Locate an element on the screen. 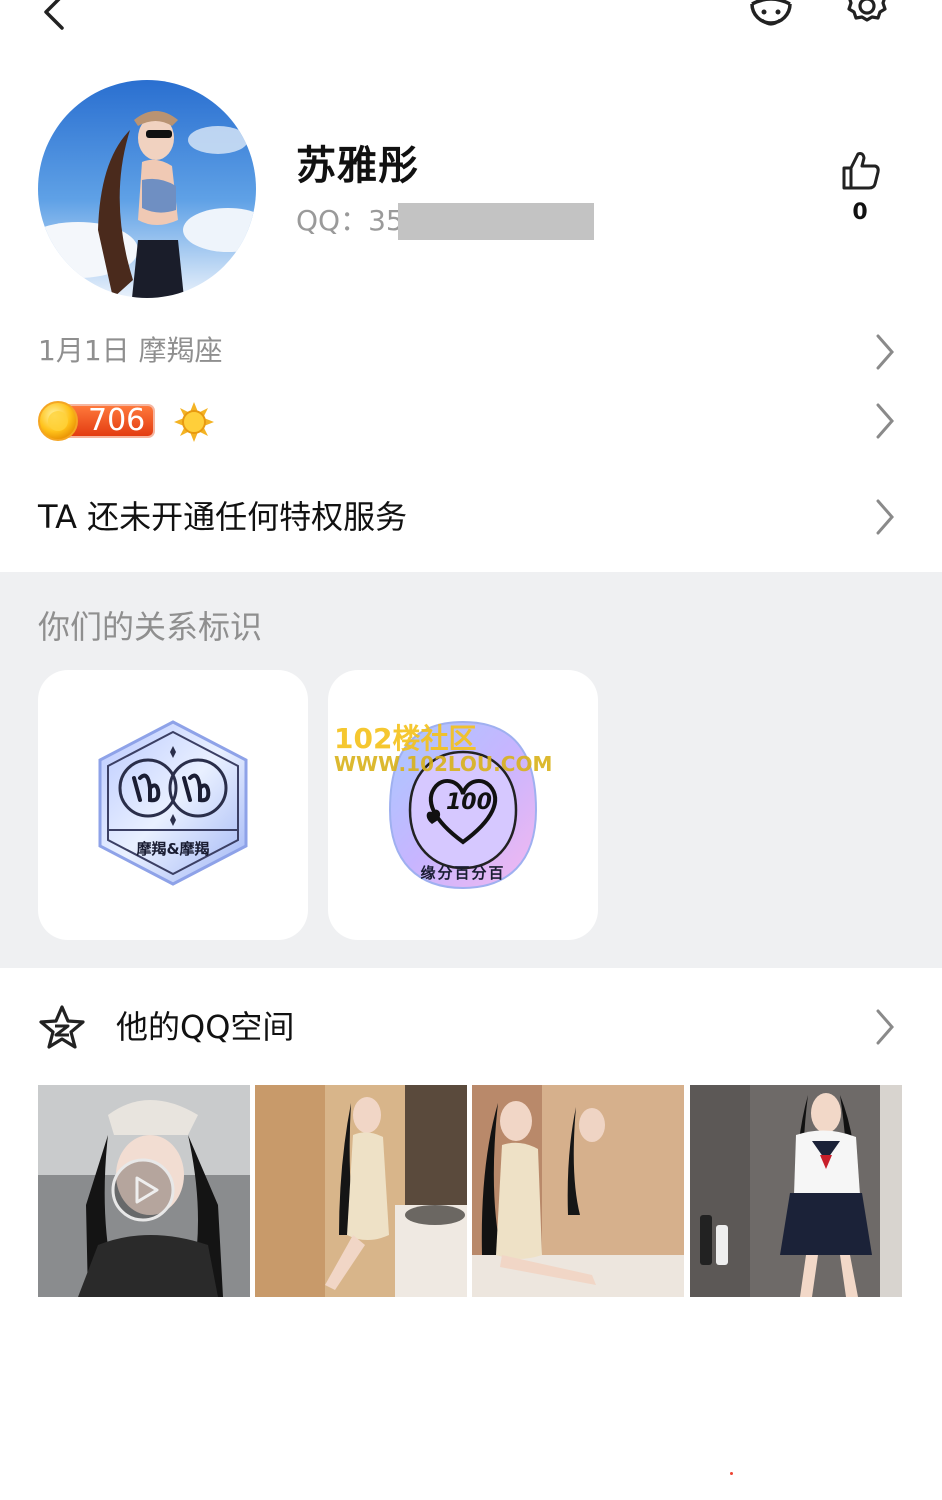 The width and height of the screenshot is (942, 1500). relationship-title: 你们的关系标识 is located at coordinates (150, 627).